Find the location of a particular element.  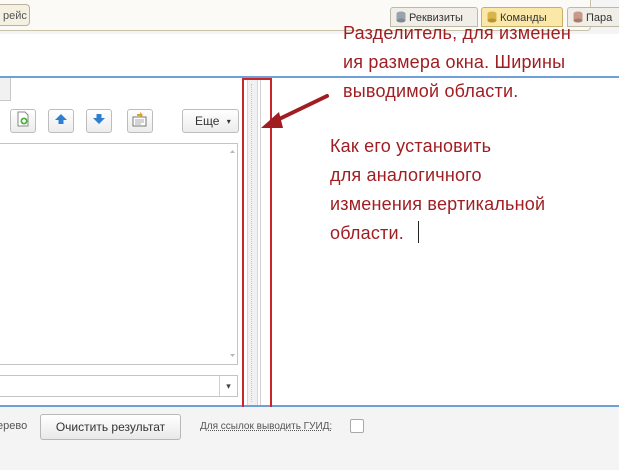

list-scrollbar is located at coordinates (232, 253).